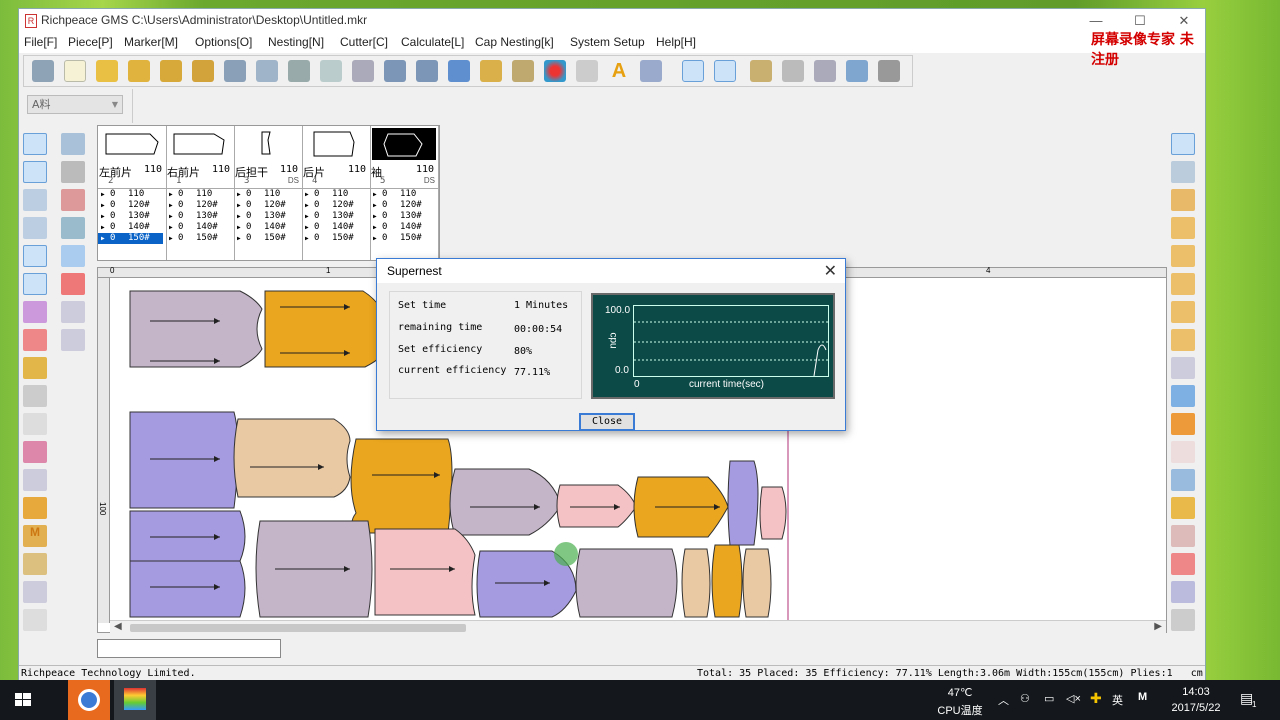 This screenshot has height=720, width=1280. I want to click on slide-icon, so click(73, 256).